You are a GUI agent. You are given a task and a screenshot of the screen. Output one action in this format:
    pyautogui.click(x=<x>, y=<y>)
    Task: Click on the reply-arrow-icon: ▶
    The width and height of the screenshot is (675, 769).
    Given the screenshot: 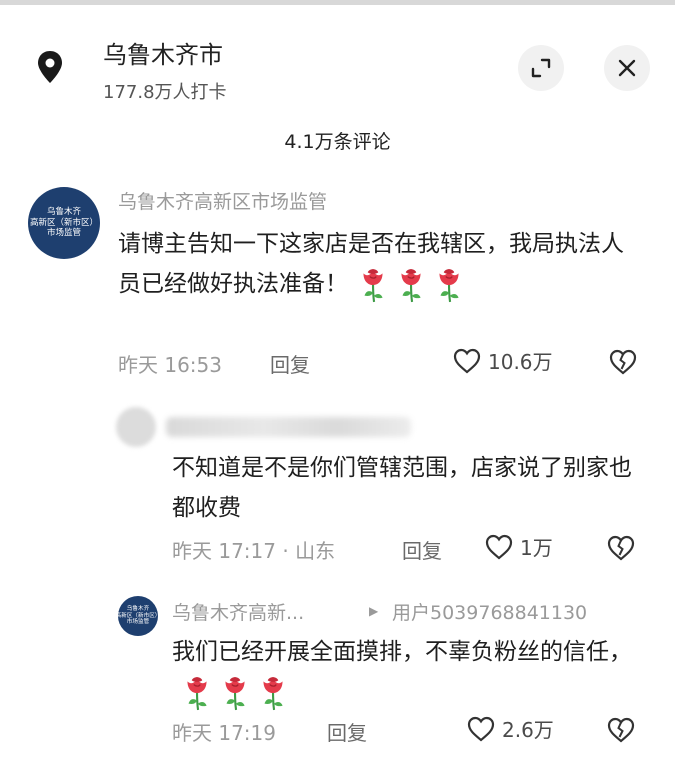 What is the action you would take?
    pyautogui.click(x=374, y=611)
    